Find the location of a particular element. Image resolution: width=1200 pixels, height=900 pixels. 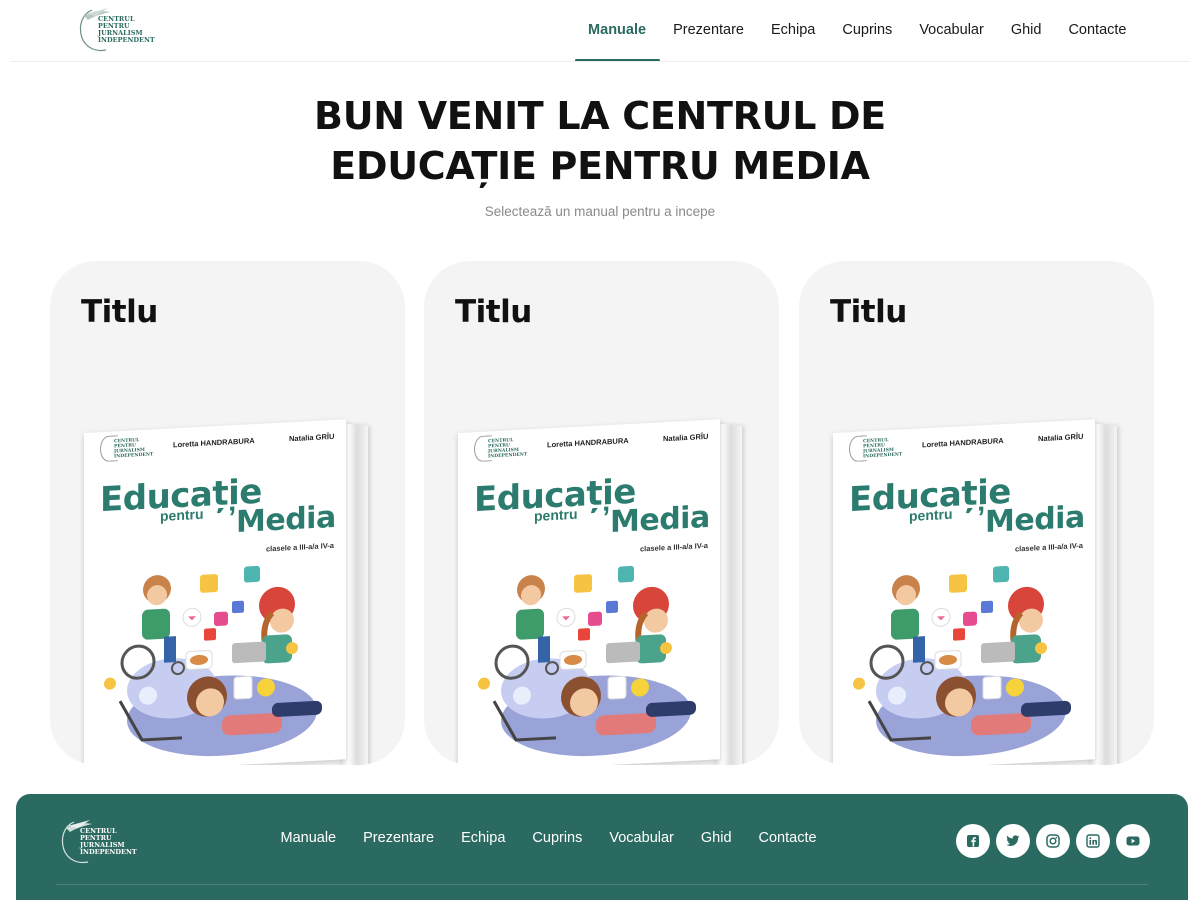

header-divider is located at coordinates (600, 61).